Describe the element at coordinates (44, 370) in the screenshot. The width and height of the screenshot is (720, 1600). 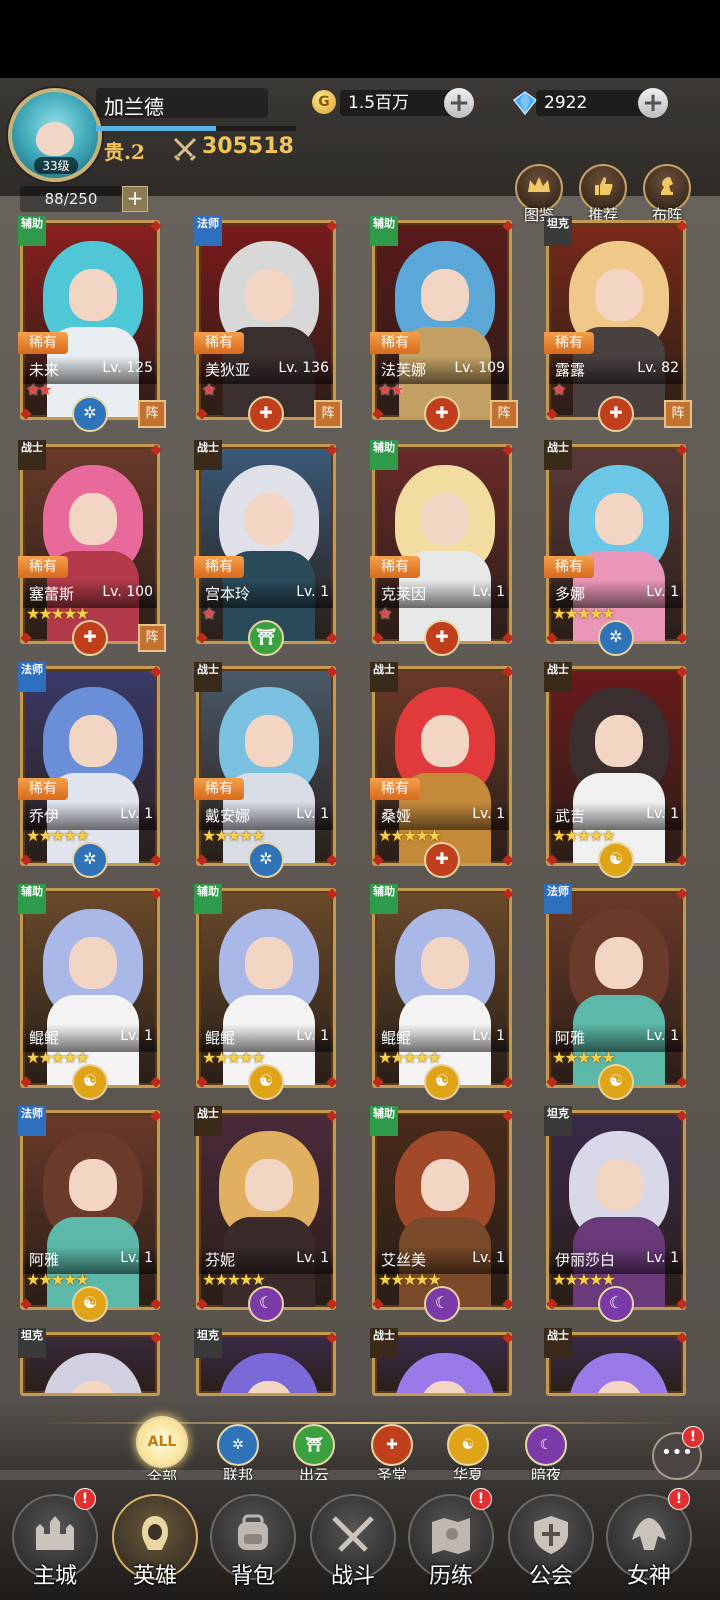
I see `hero-name: 未来` at that location.